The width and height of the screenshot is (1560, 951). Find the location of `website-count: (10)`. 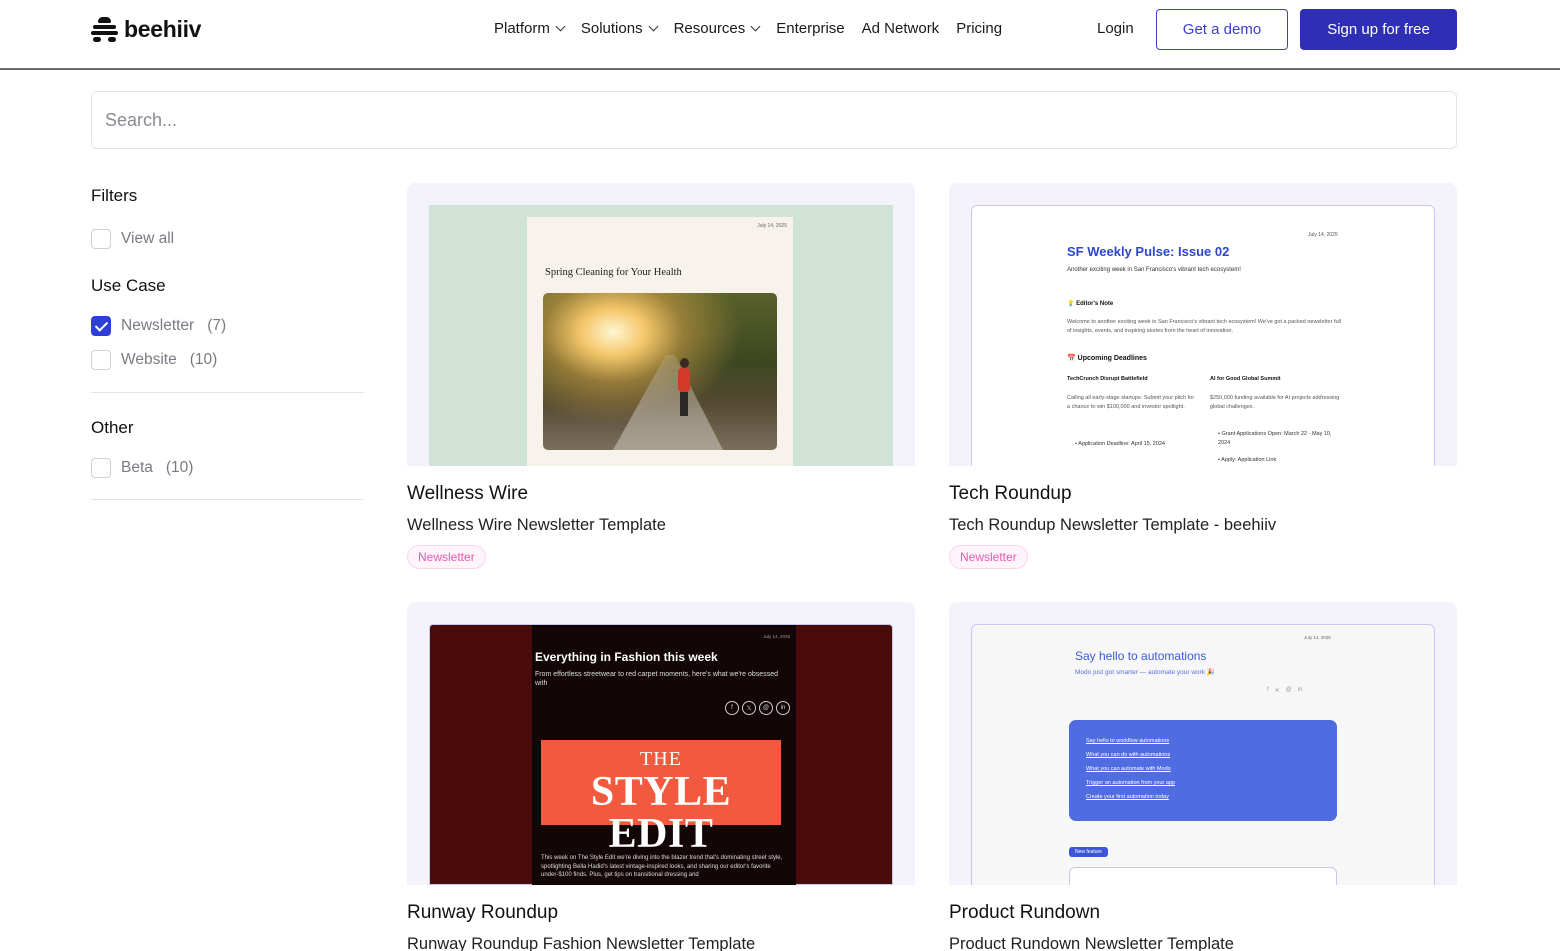

website-count: (10) is located at coordinates (203, 359).